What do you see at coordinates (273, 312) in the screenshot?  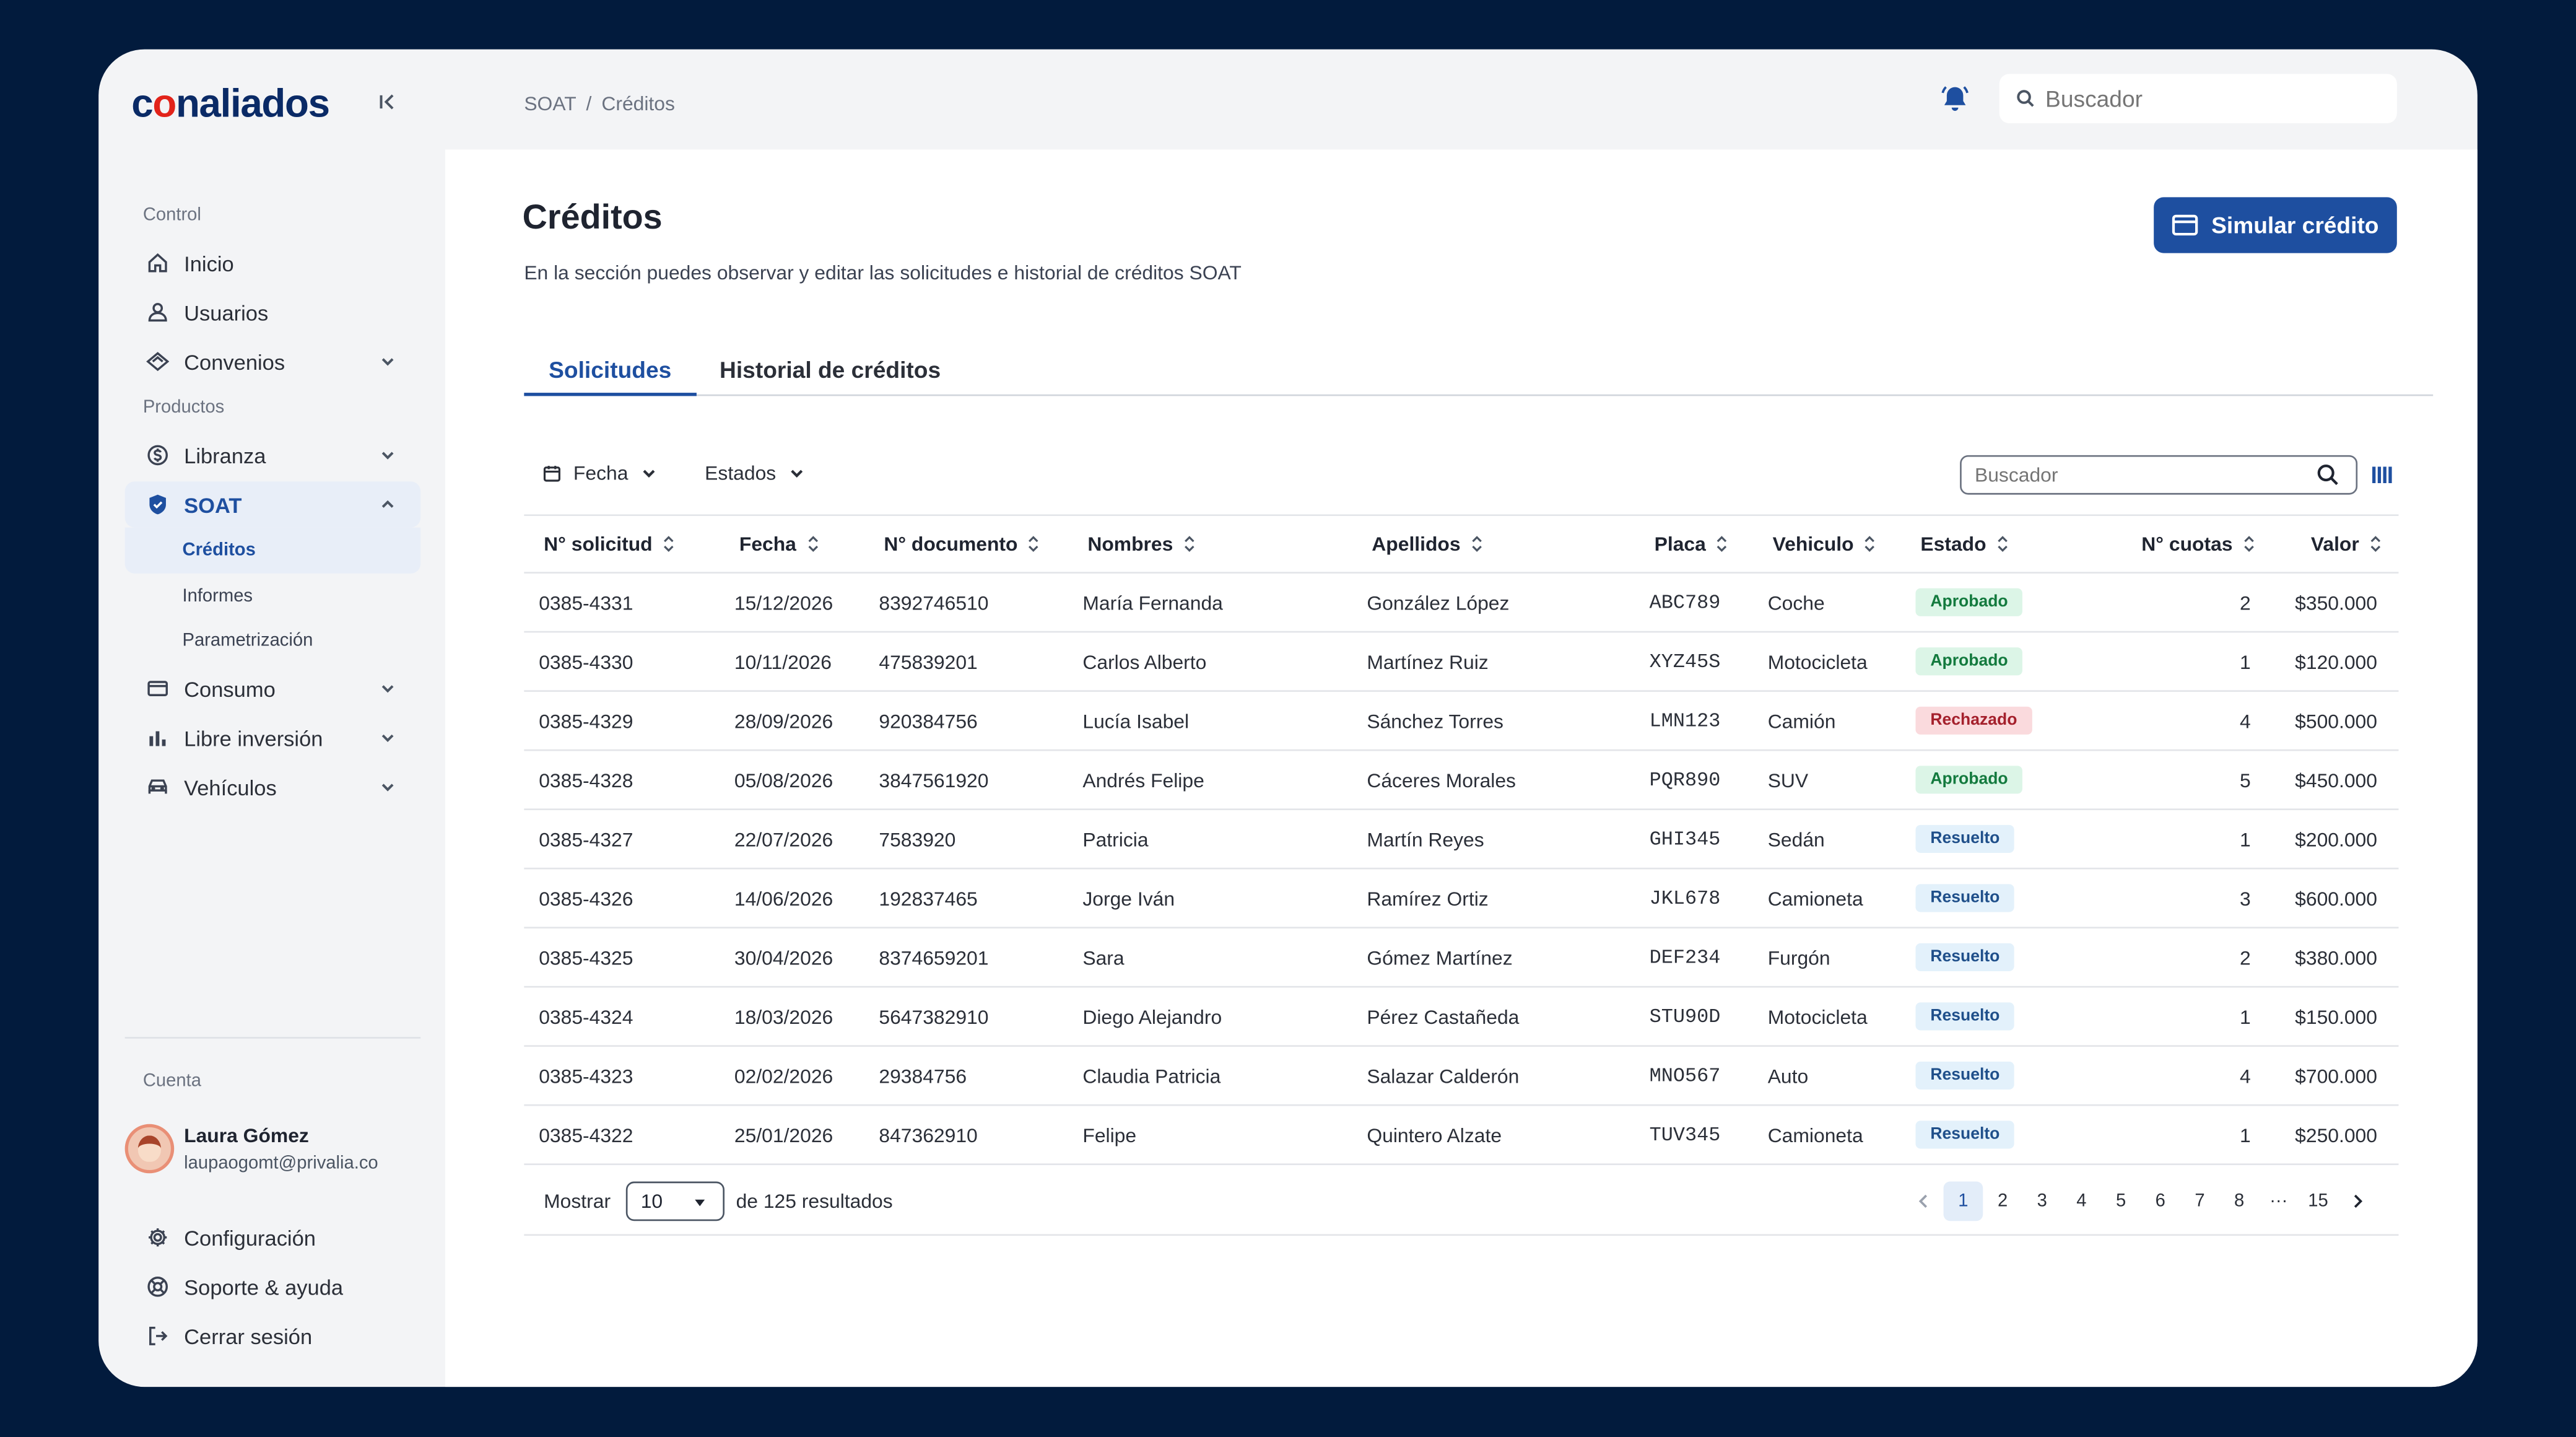 I see `sidebar-item-usuarios: Usuarios` at bounding box center [273, 312].